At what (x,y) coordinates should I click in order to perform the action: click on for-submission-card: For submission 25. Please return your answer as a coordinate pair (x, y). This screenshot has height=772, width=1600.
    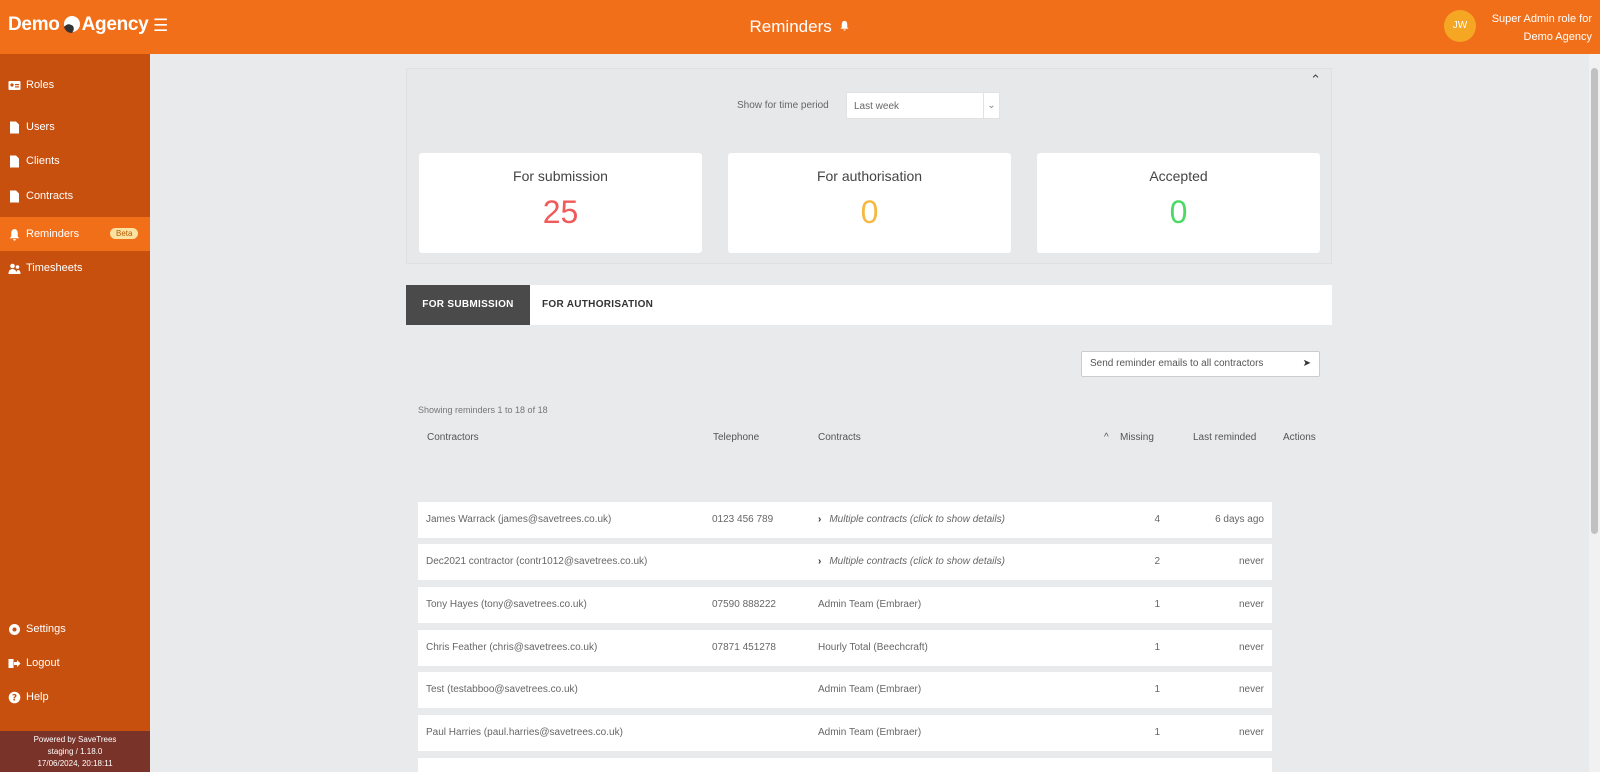
    Looking at the image, I should click on (560, 203).